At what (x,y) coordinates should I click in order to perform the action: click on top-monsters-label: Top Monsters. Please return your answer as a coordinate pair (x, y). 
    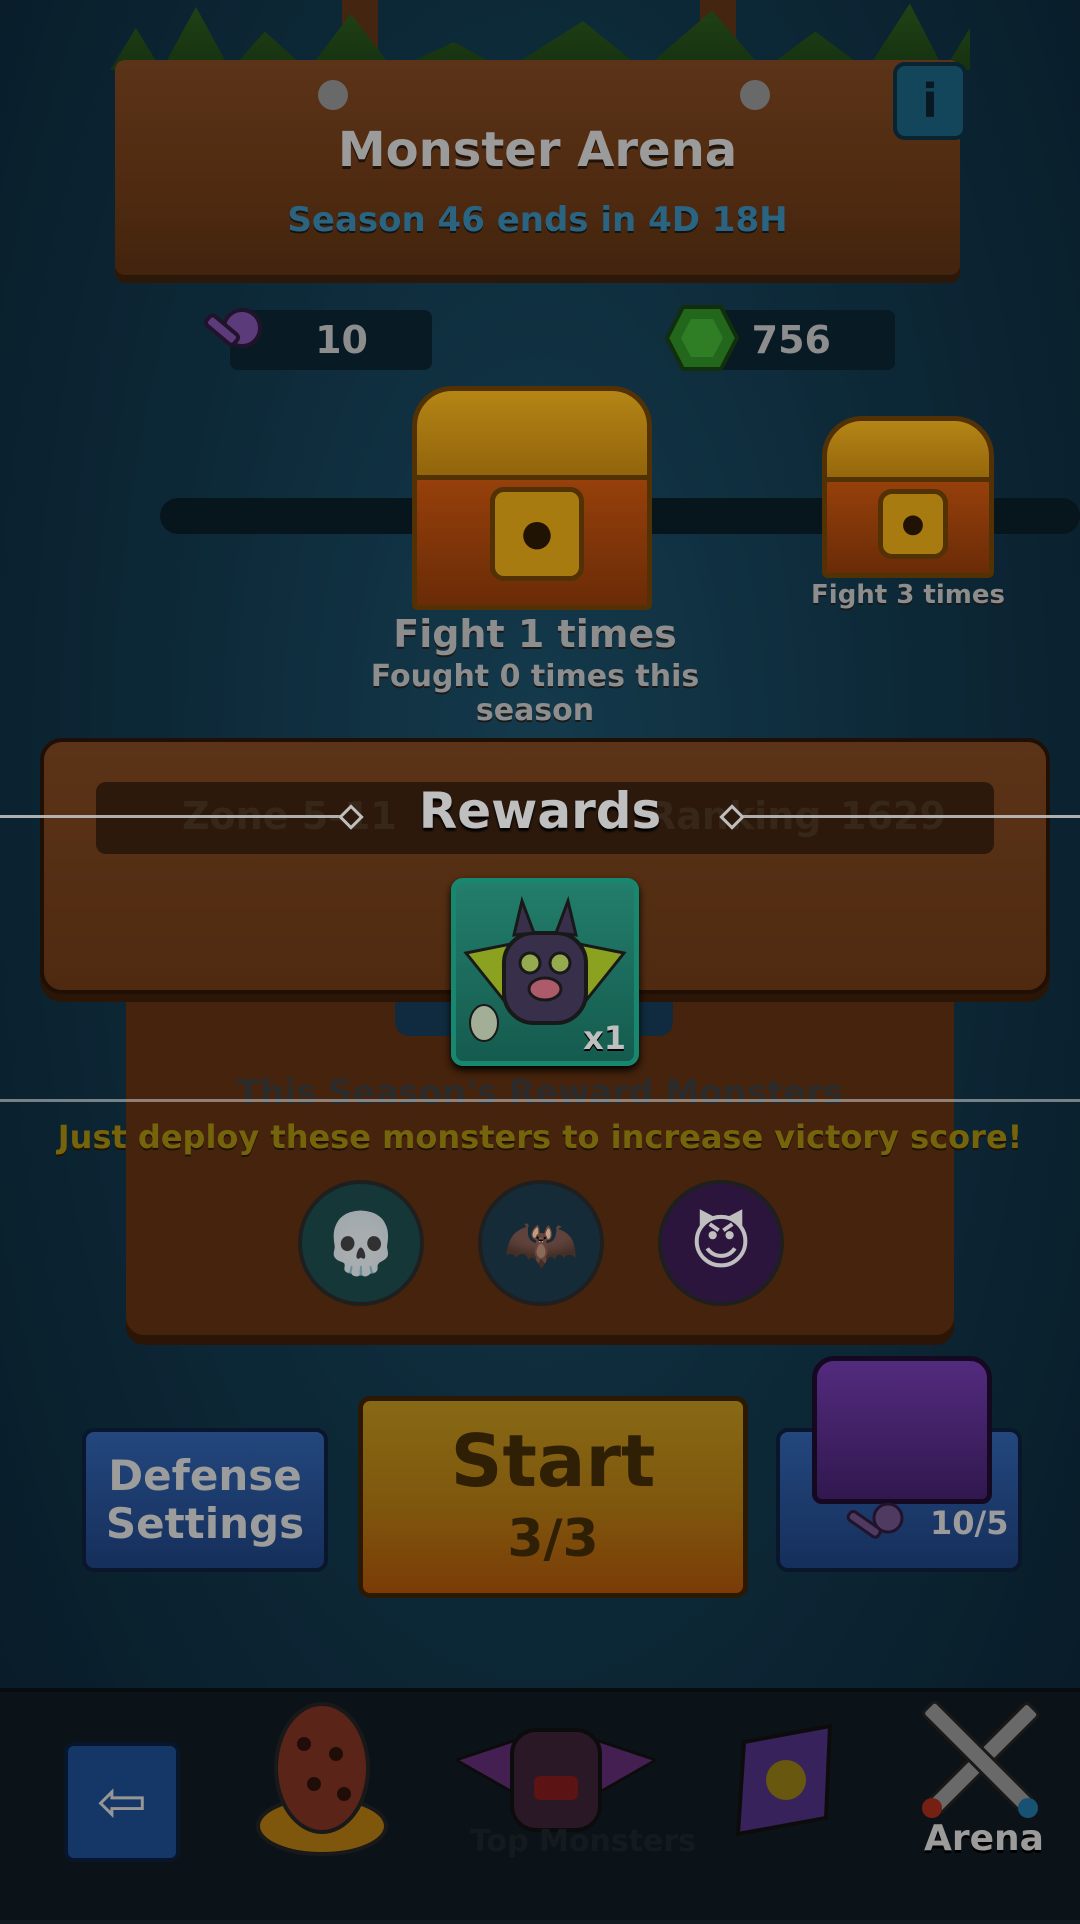
    Looking at the image, I should click on (583, 1841).